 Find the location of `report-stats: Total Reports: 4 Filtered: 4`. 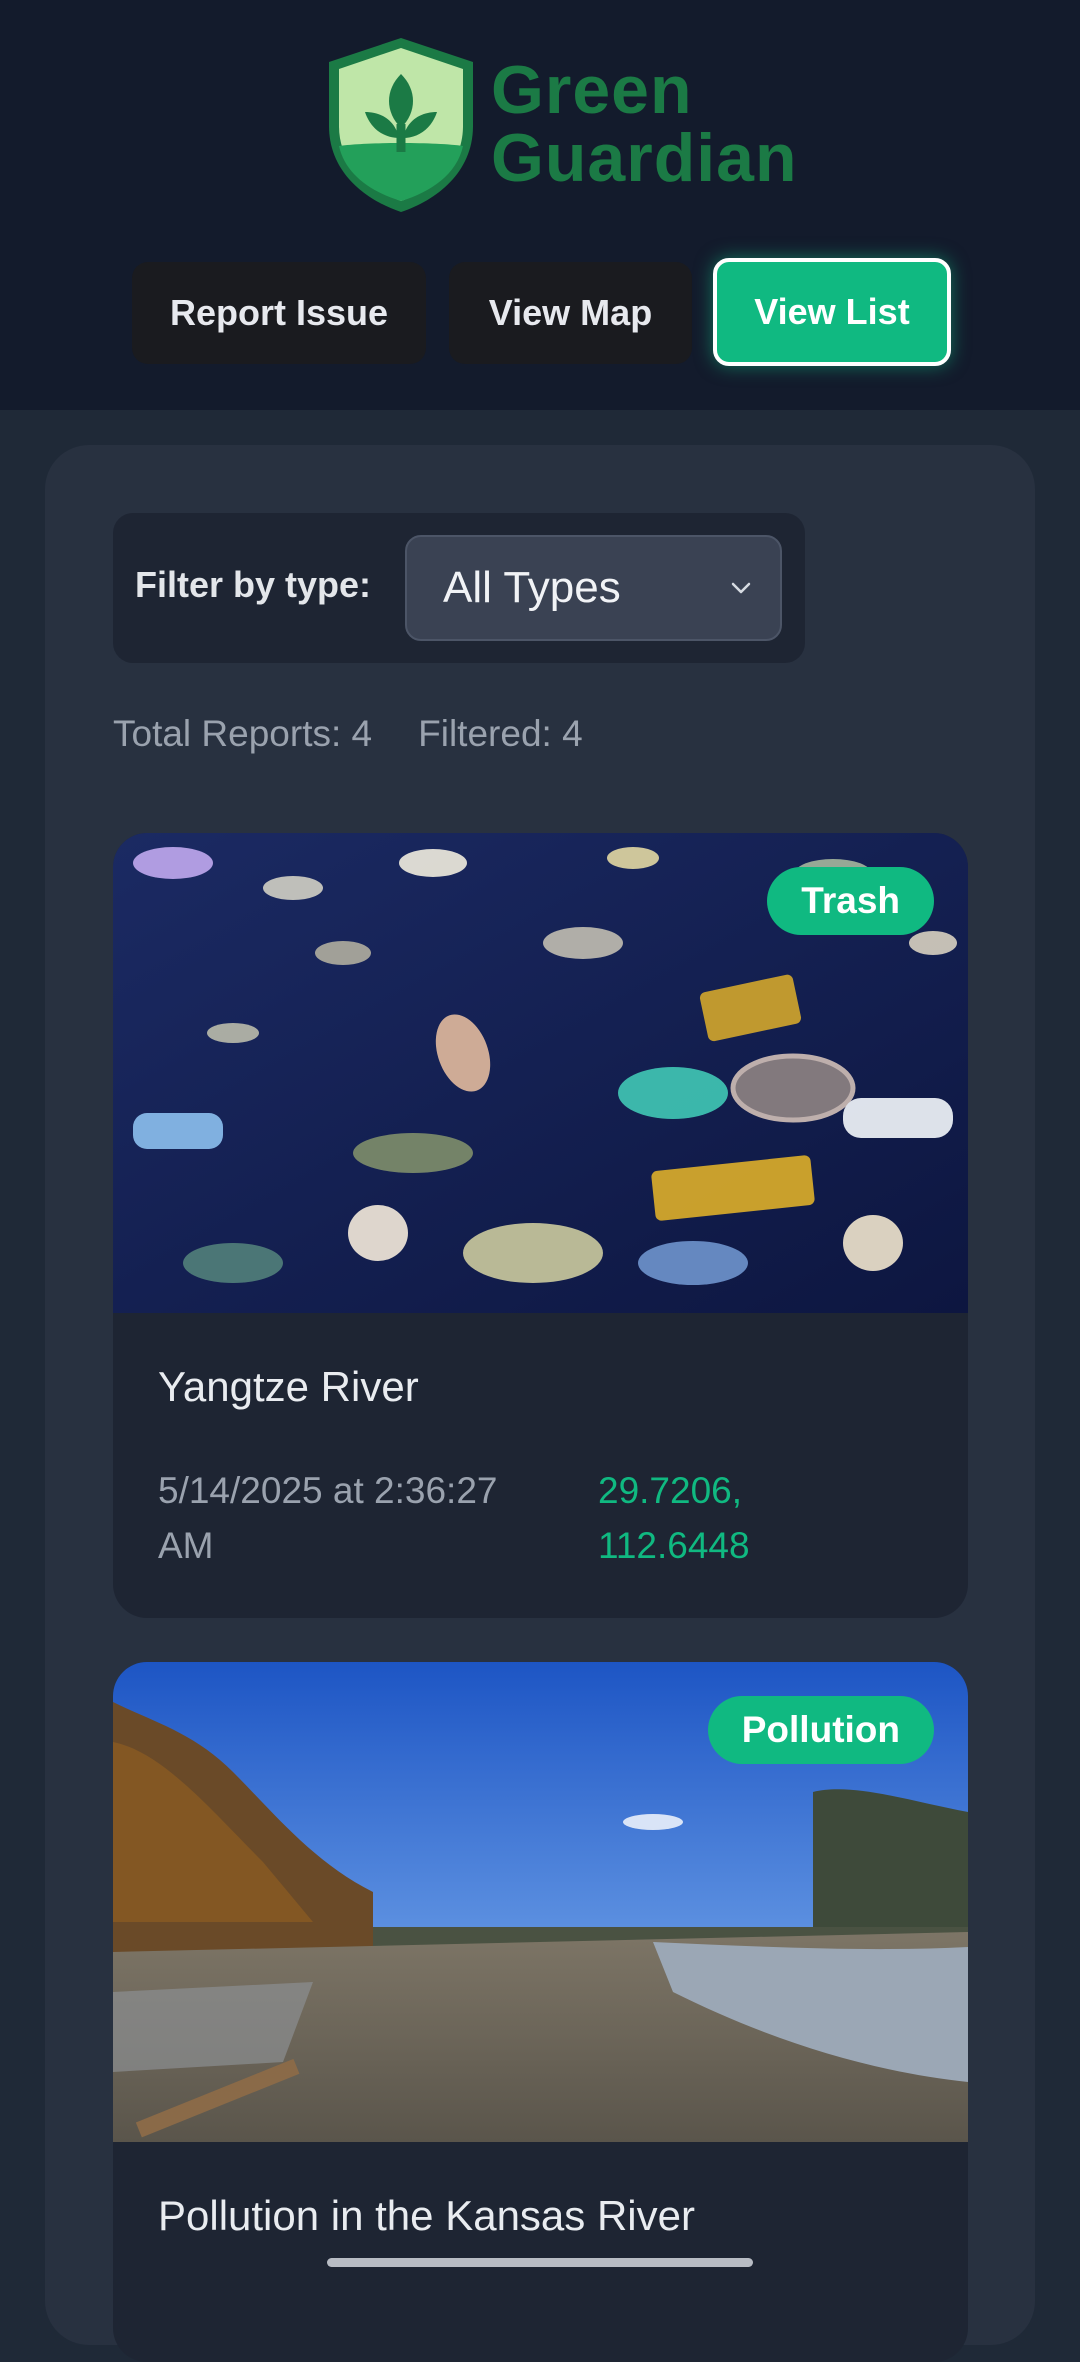

report-stats: Total Reports: 4 Filtered: 4 is located at coordinates (348, 734).